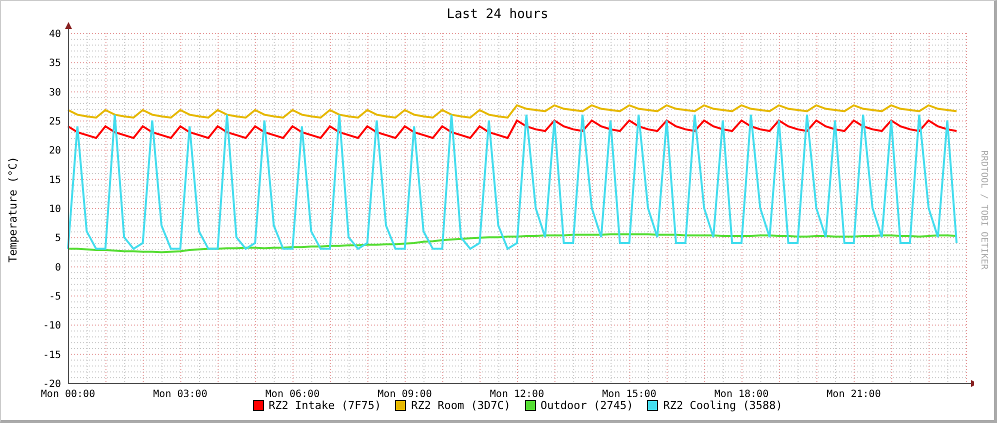 The image size is (997, 423). What do you see at coordinates (517, 393) in the screenshot?
I see `x-tick-label: Mon 12:00` at bounding box center [517, 393].